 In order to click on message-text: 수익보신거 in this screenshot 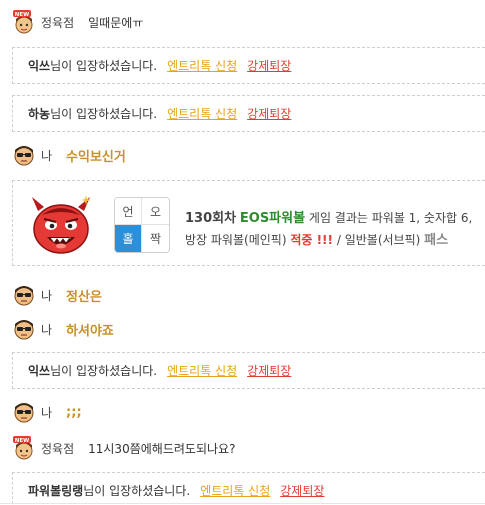, I will do `click(96, 157)`.